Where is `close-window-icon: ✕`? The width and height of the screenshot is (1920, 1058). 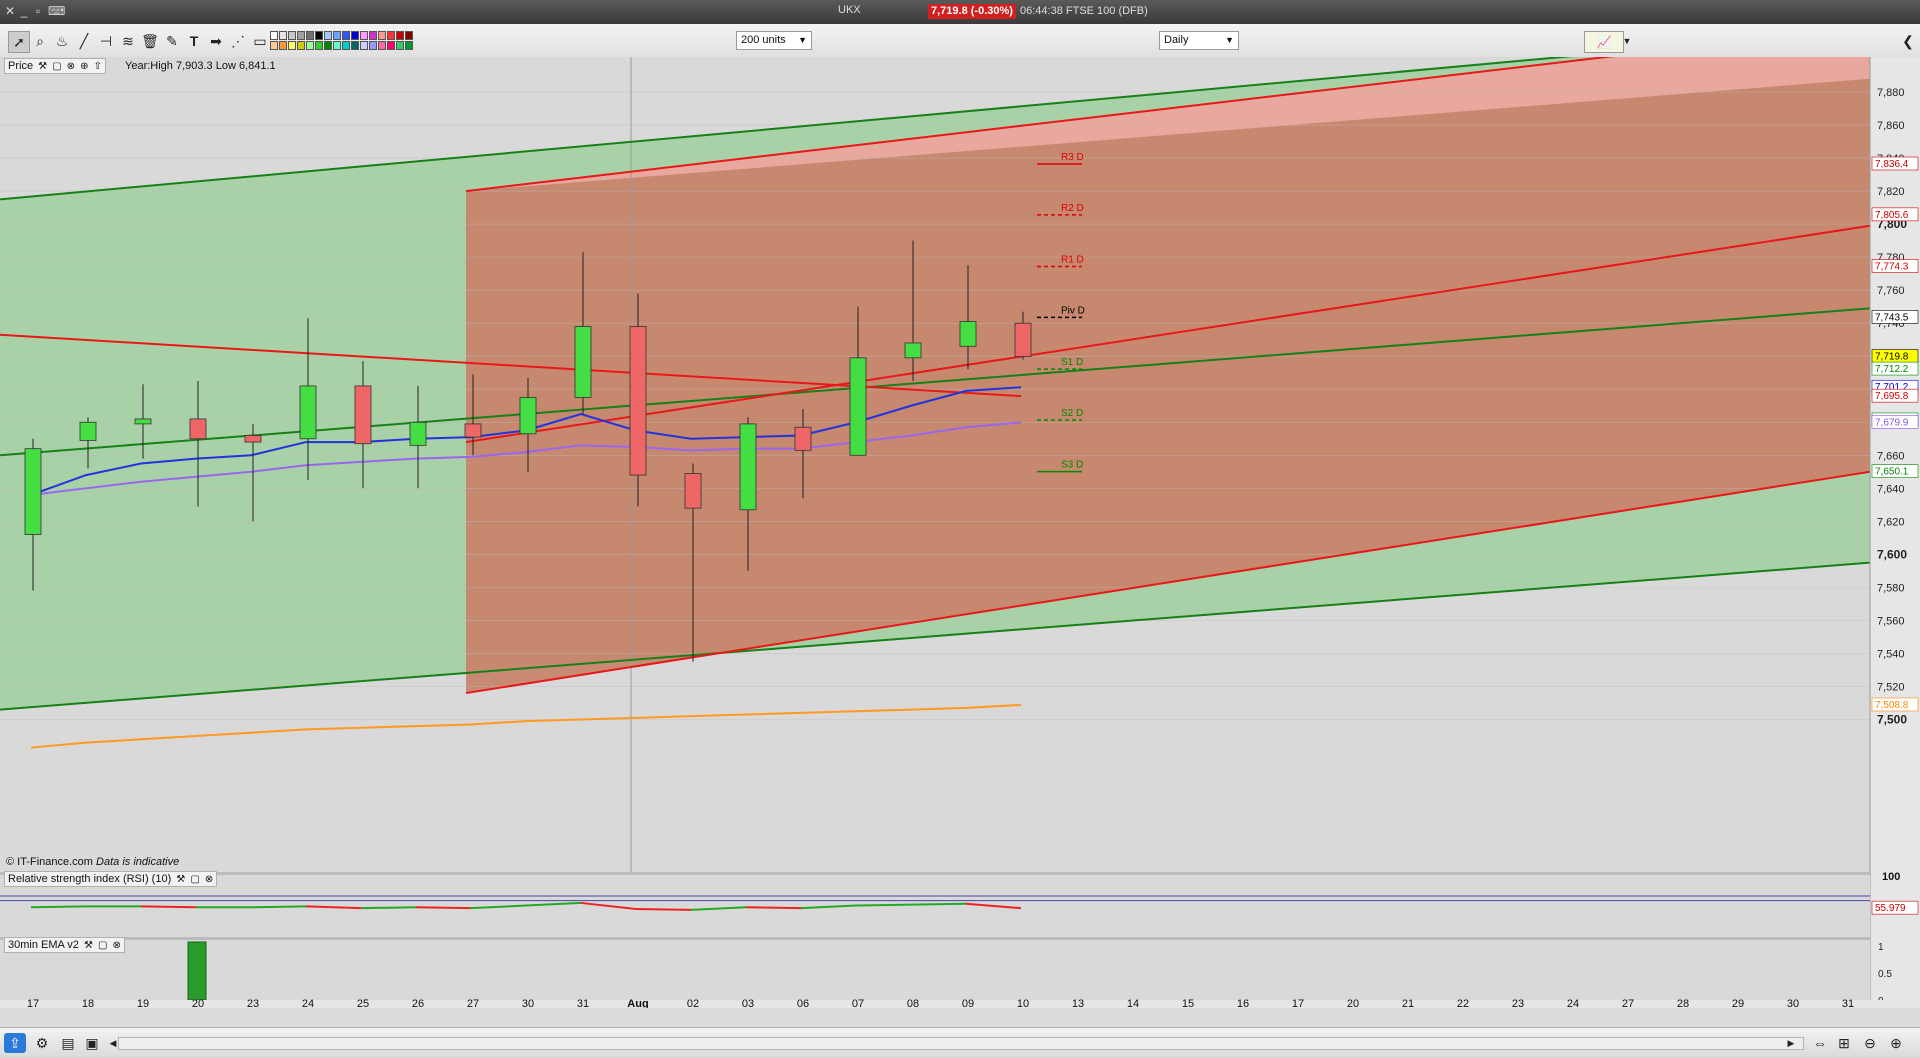
close-window-icon: ✕ is located at coordinates (10, 11).